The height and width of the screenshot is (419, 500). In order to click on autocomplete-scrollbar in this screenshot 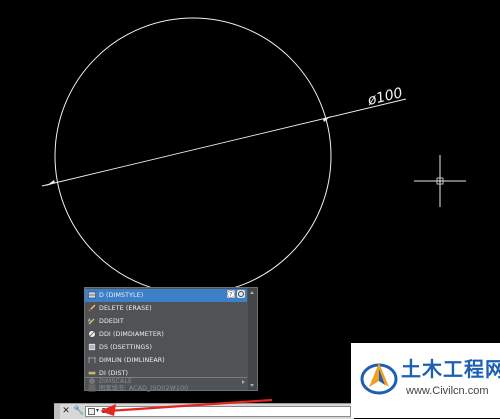, I will do `click(252, 339)`.